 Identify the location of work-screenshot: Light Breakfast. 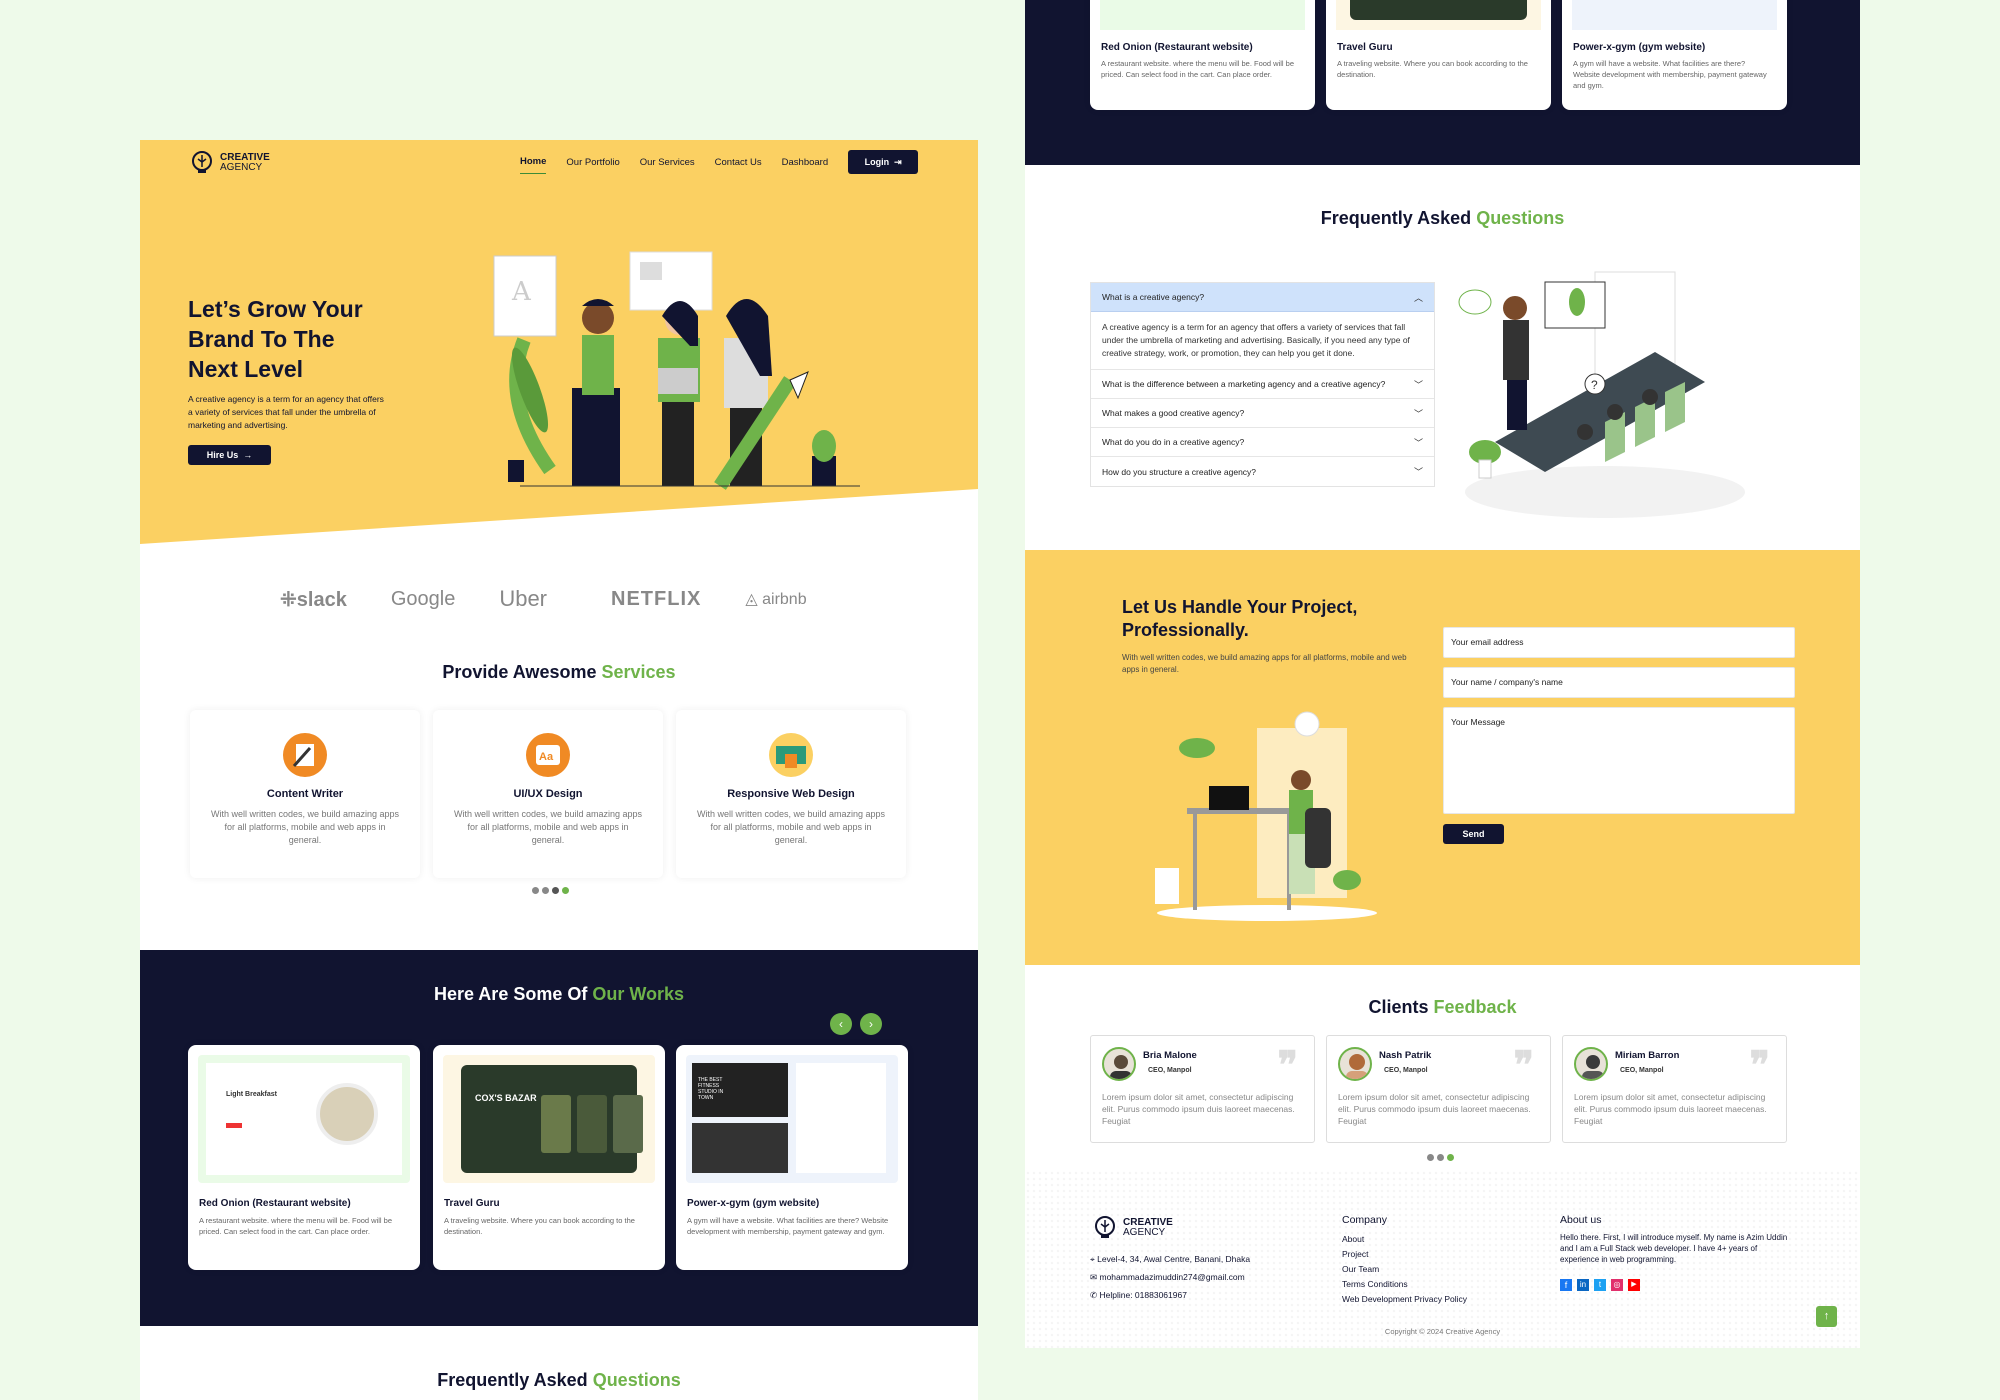
(304, 1119).